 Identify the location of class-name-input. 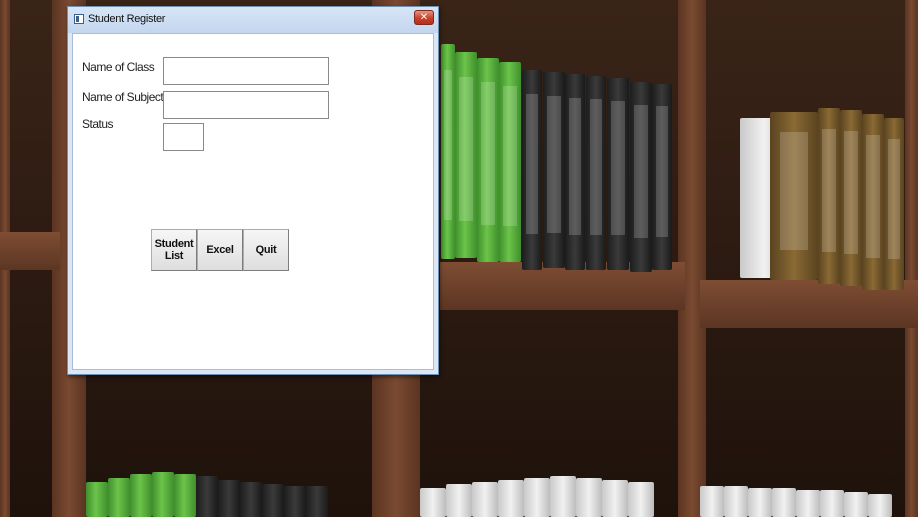
(246, 71).